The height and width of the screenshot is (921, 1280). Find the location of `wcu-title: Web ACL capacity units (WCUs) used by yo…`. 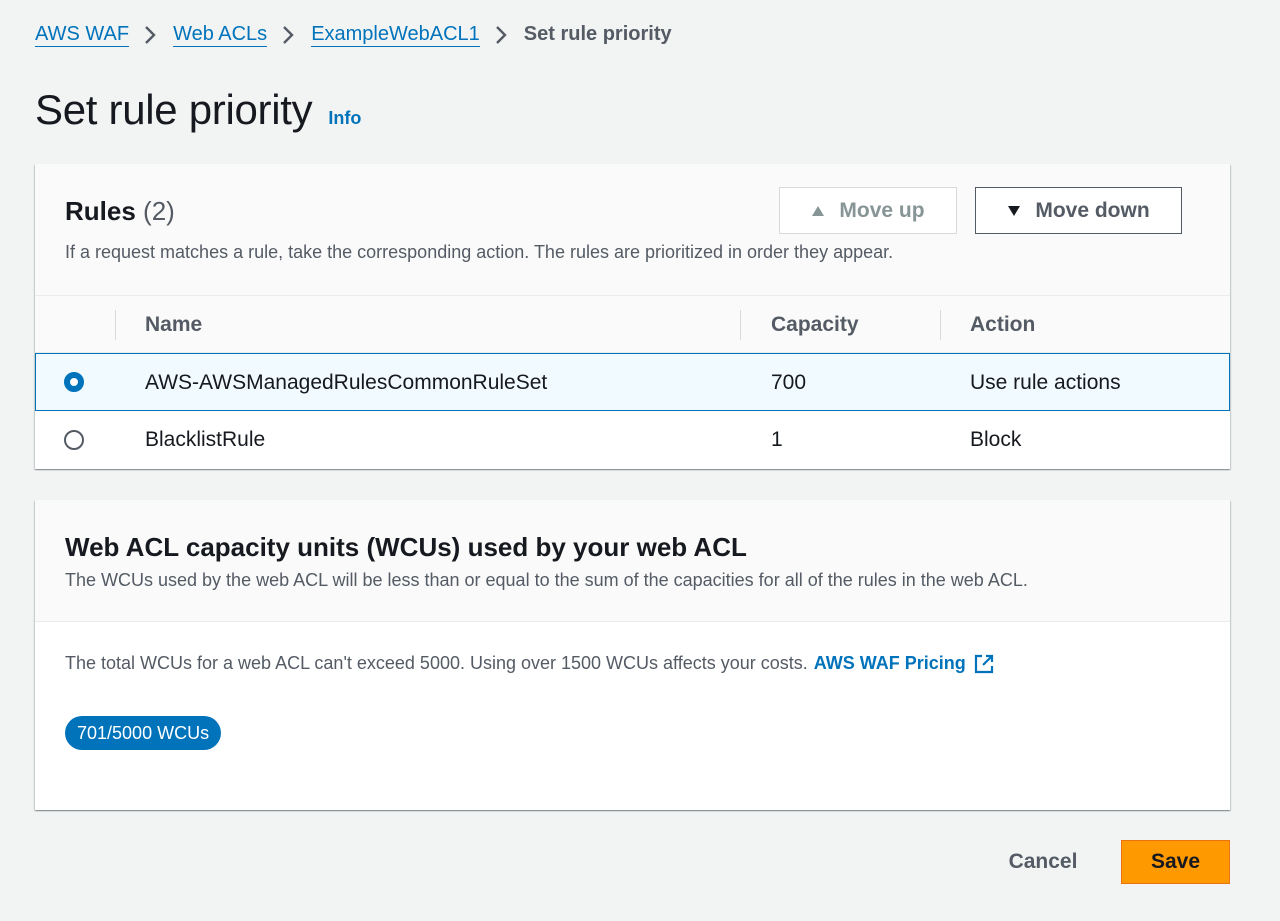

wcu-title: Web ACL capacity units (WCUs) used by yo… is located at coordinates (406, 547).